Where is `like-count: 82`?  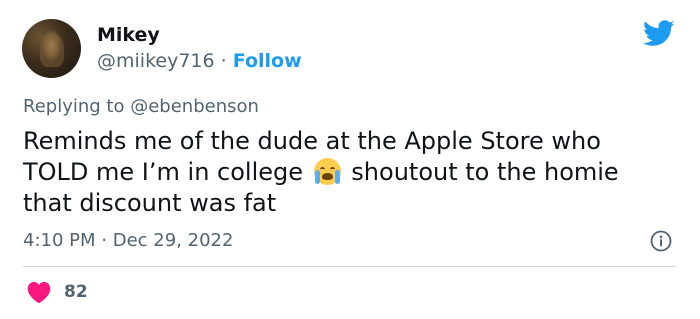 like-count: 82 is located at coordinates (76, 292).